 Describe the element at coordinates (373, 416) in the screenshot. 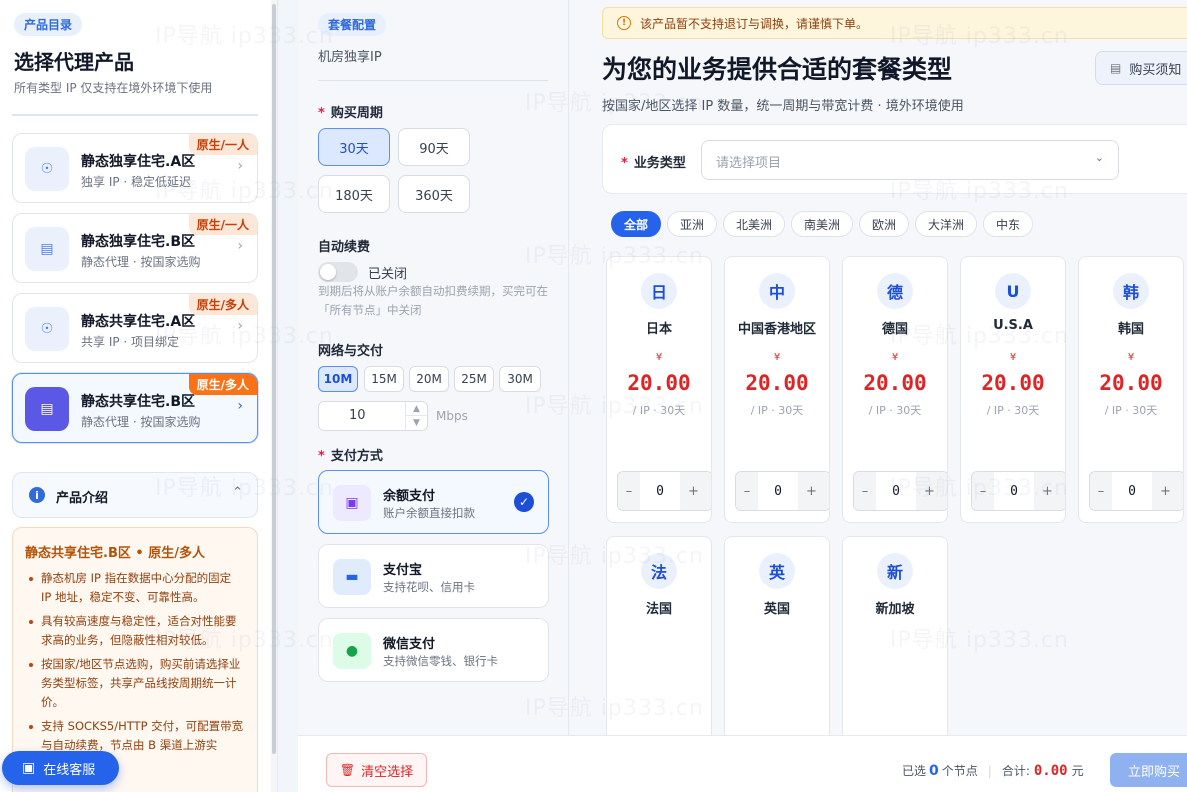

I see `bandwidth-input: 10 ▲ ▼` at that location.